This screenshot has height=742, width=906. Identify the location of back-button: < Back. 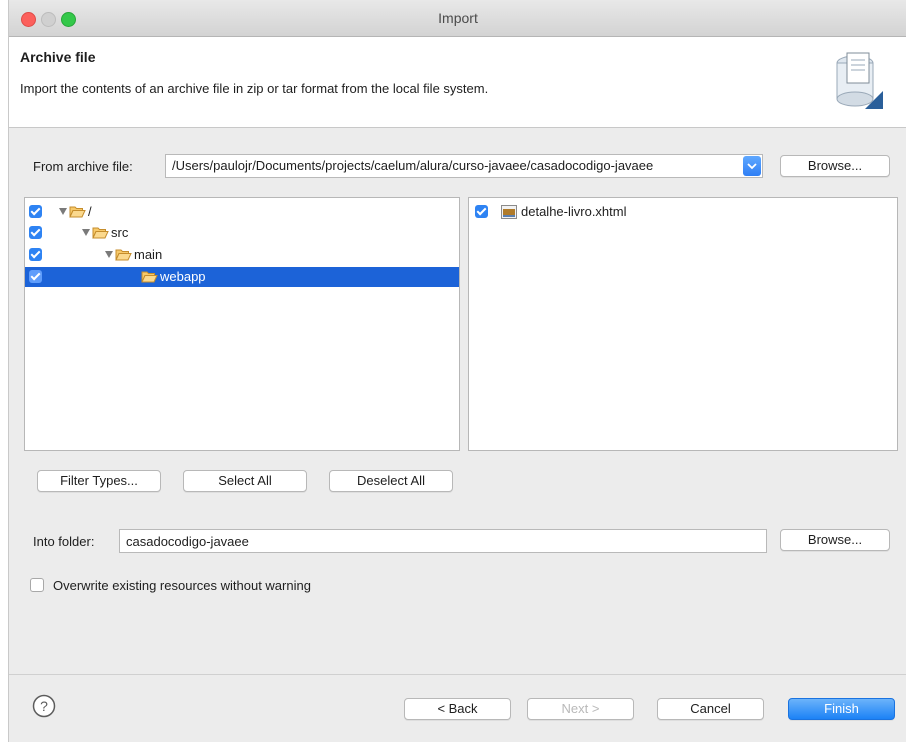
(457, 709).